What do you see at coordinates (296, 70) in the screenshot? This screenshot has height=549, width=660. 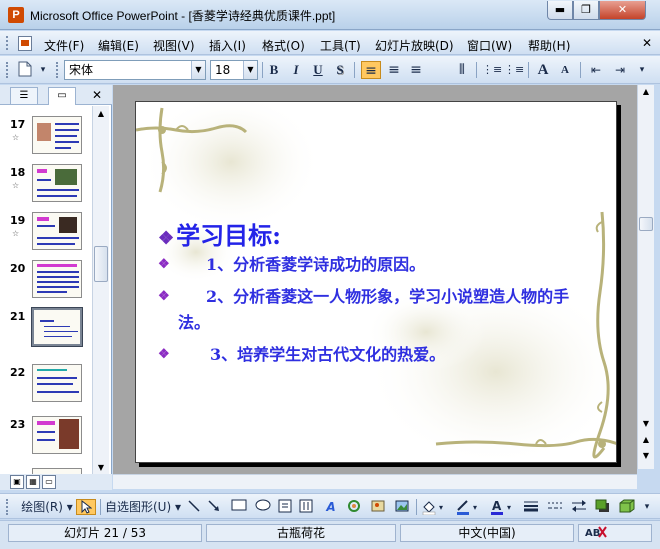 I see `italic-icon: I` at bounding box center [296, 70].